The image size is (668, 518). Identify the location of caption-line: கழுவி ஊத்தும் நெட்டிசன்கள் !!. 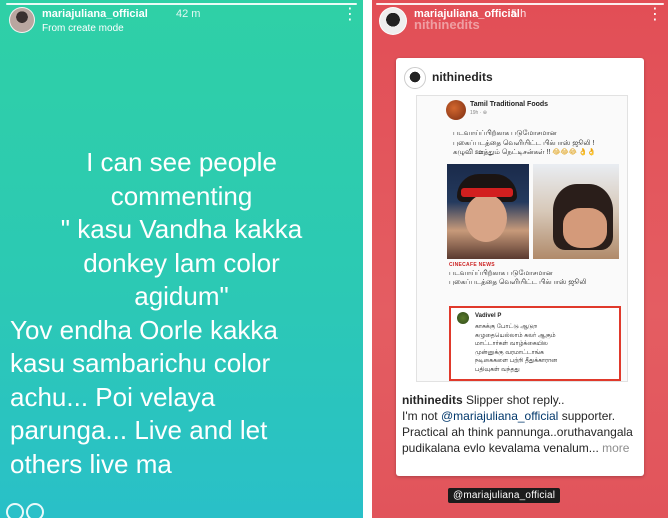
(502, 152).